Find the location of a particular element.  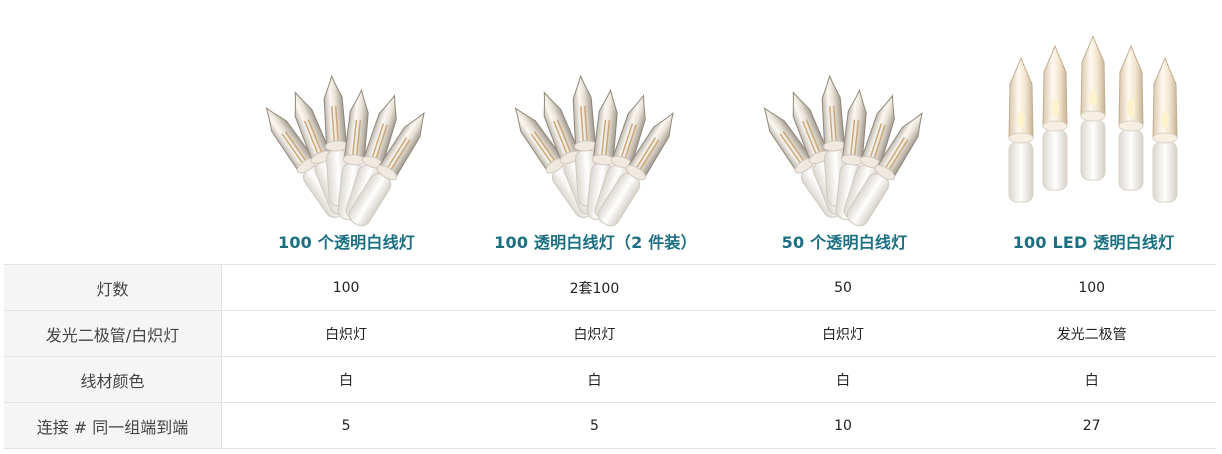

product-column-1: 100 个透明白线灯 is located at coordinates (346, 132).